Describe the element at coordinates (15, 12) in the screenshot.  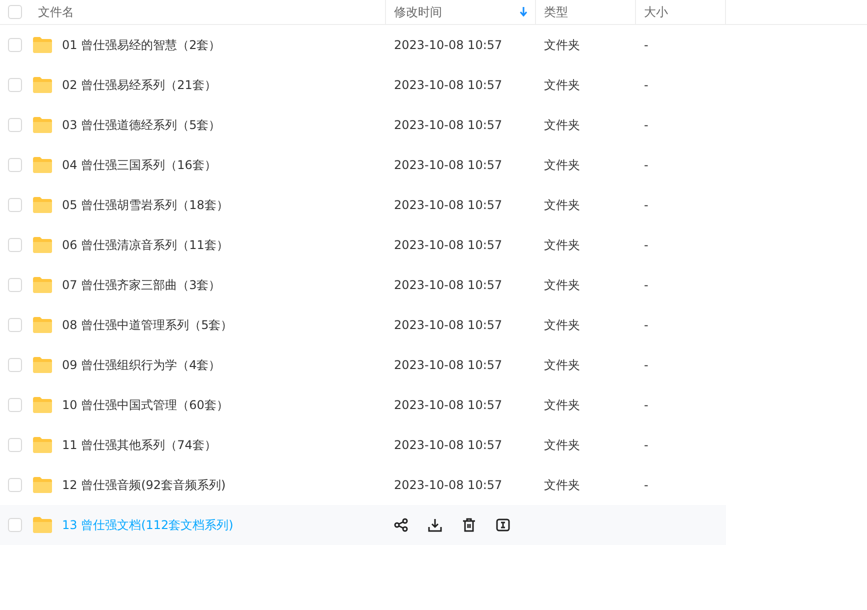
I see `select-all-checkbox` at that location.